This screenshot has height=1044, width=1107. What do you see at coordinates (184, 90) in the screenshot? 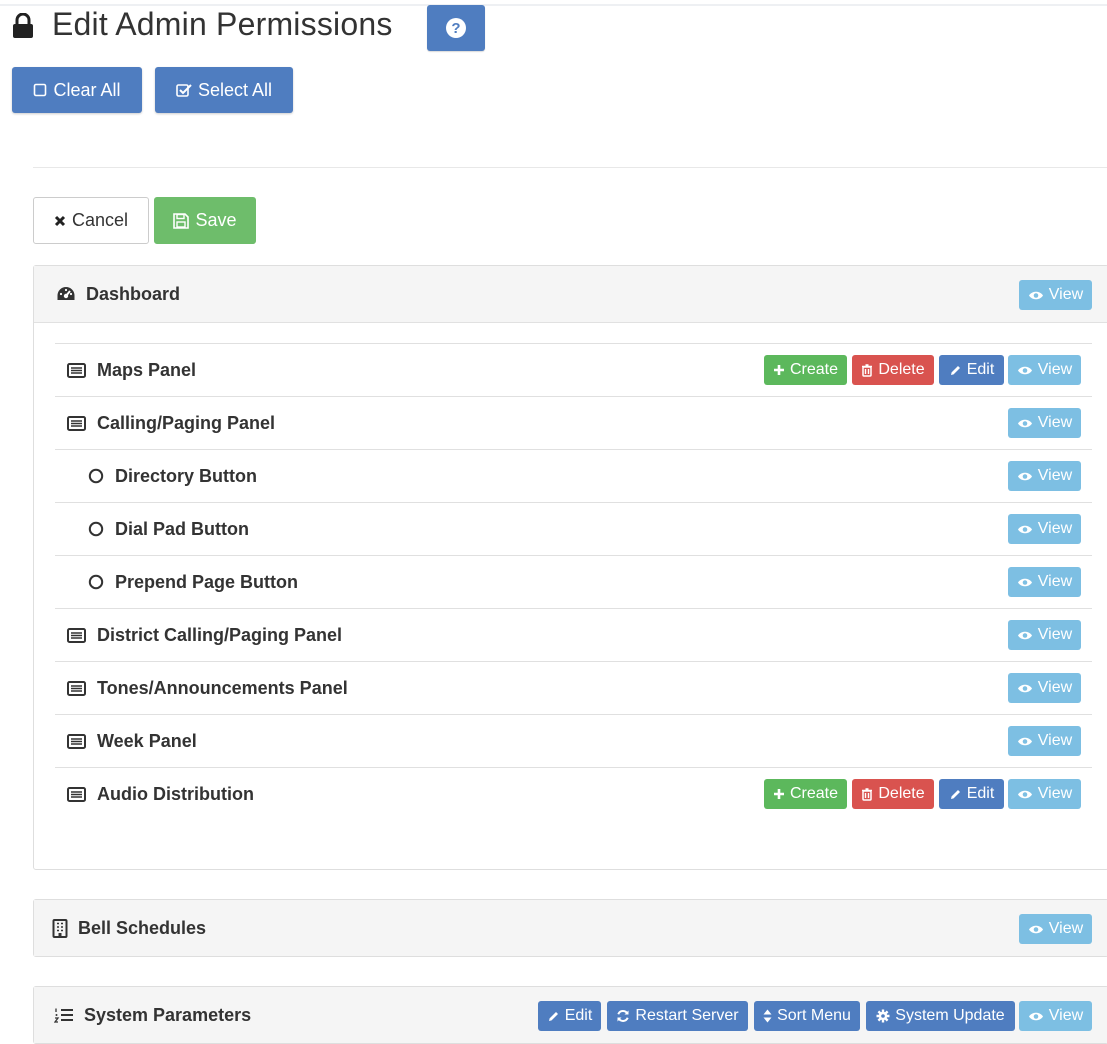
I see `check-square-icon` at bounding box center [184, 90].